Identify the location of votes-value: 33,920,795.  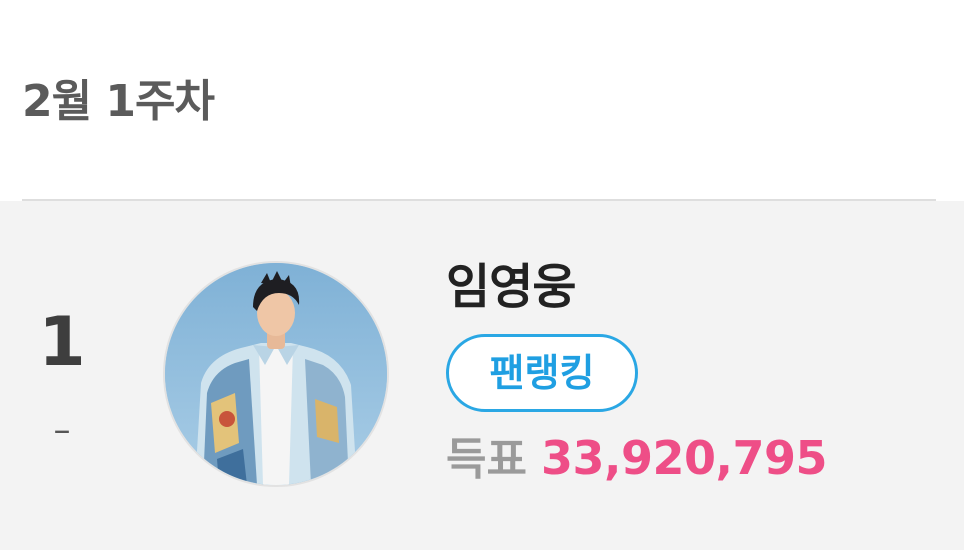
(684, 458).